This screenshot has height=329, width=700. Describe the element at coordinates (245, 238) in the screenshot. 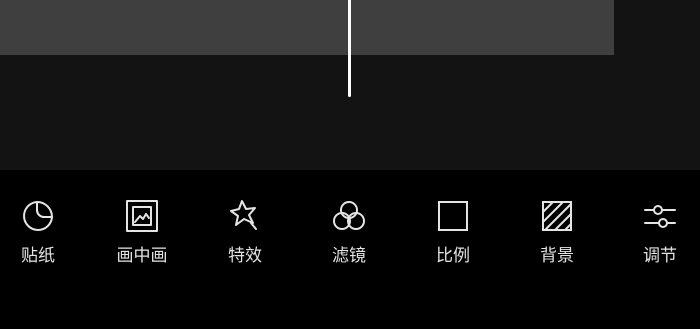

I see `effects-button: 特效` at that location.